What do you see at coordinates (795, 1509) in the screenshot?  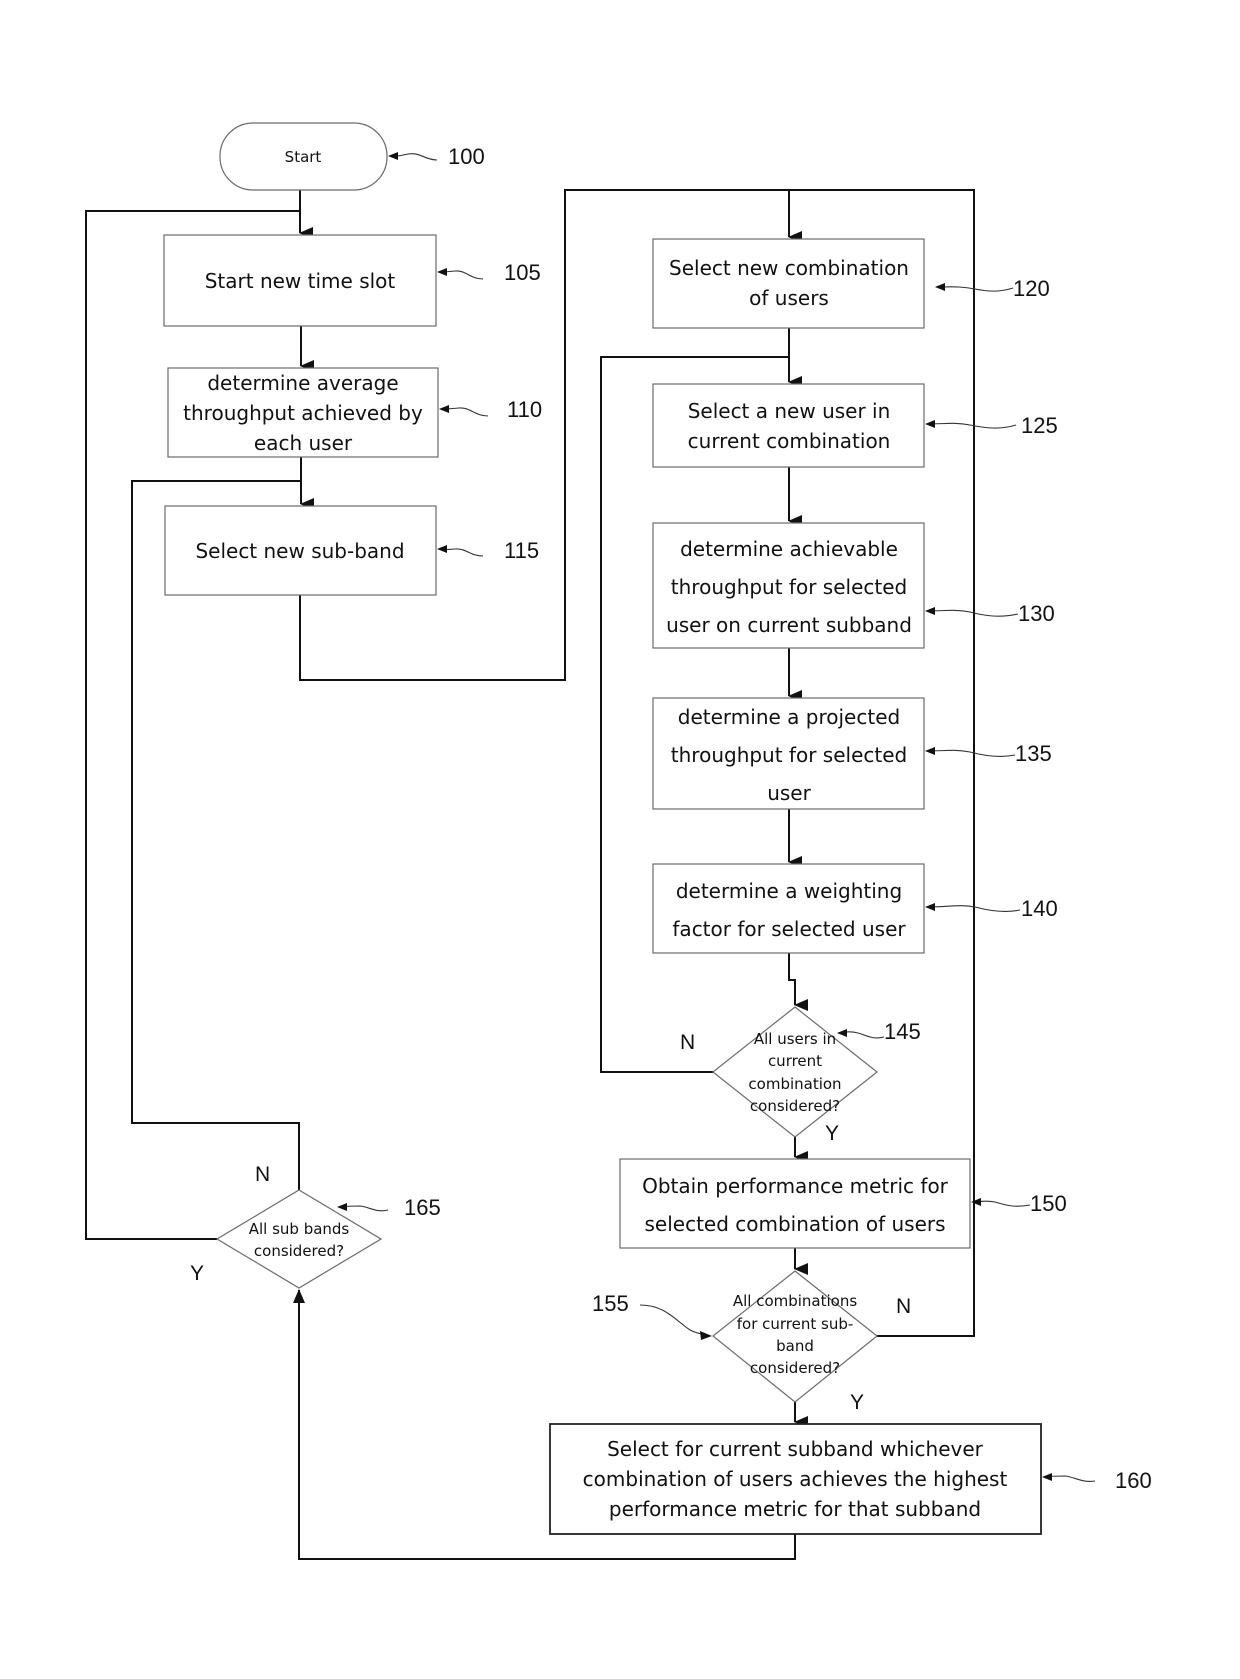 I see `node-160-line-3: performance metric for that subband` at bounding box center [795, 1509].